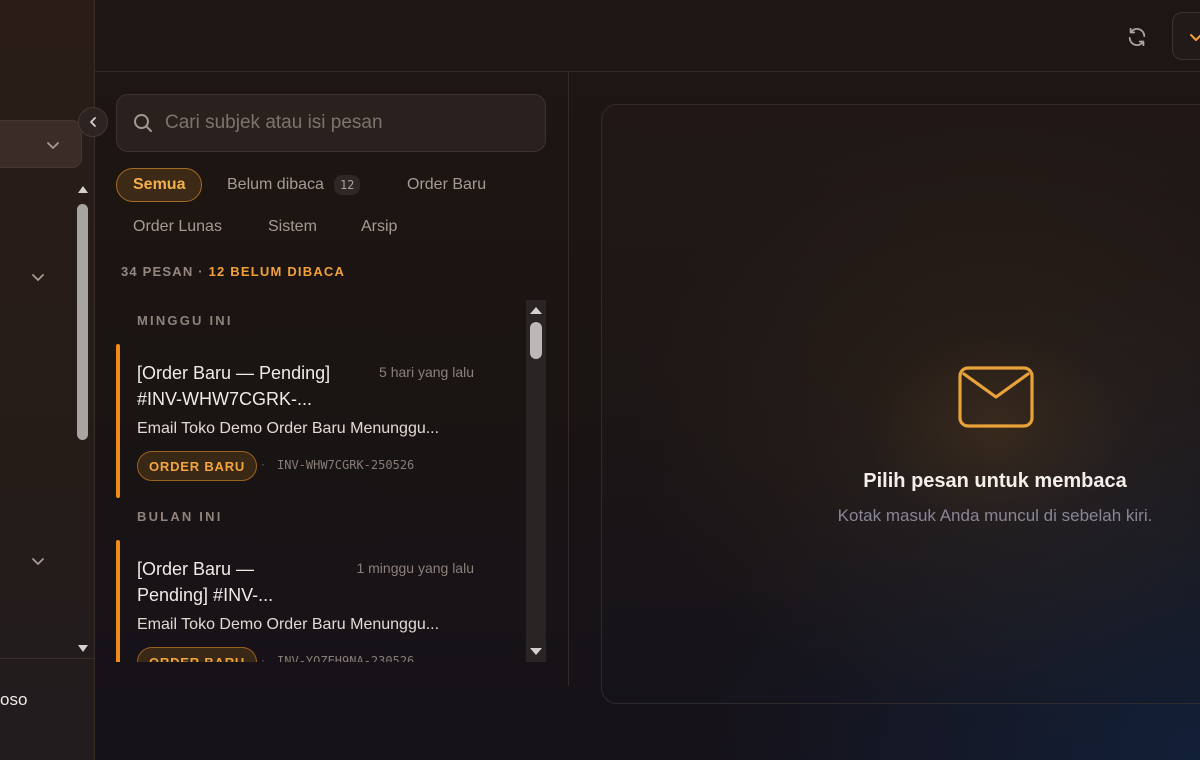 The width and height of the screenshot is (1200, 760). I want to click on message-time: 5 hari yang lalu, so click(426, 372).